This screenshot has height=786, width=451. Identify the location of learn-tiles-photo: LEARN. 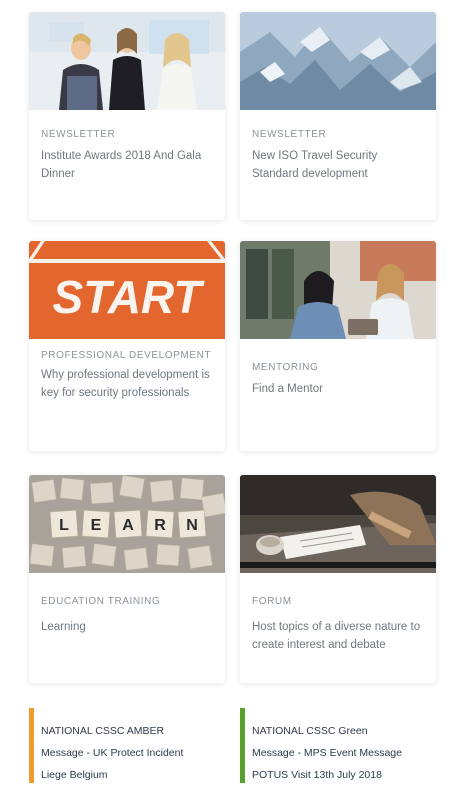
(127, 524).